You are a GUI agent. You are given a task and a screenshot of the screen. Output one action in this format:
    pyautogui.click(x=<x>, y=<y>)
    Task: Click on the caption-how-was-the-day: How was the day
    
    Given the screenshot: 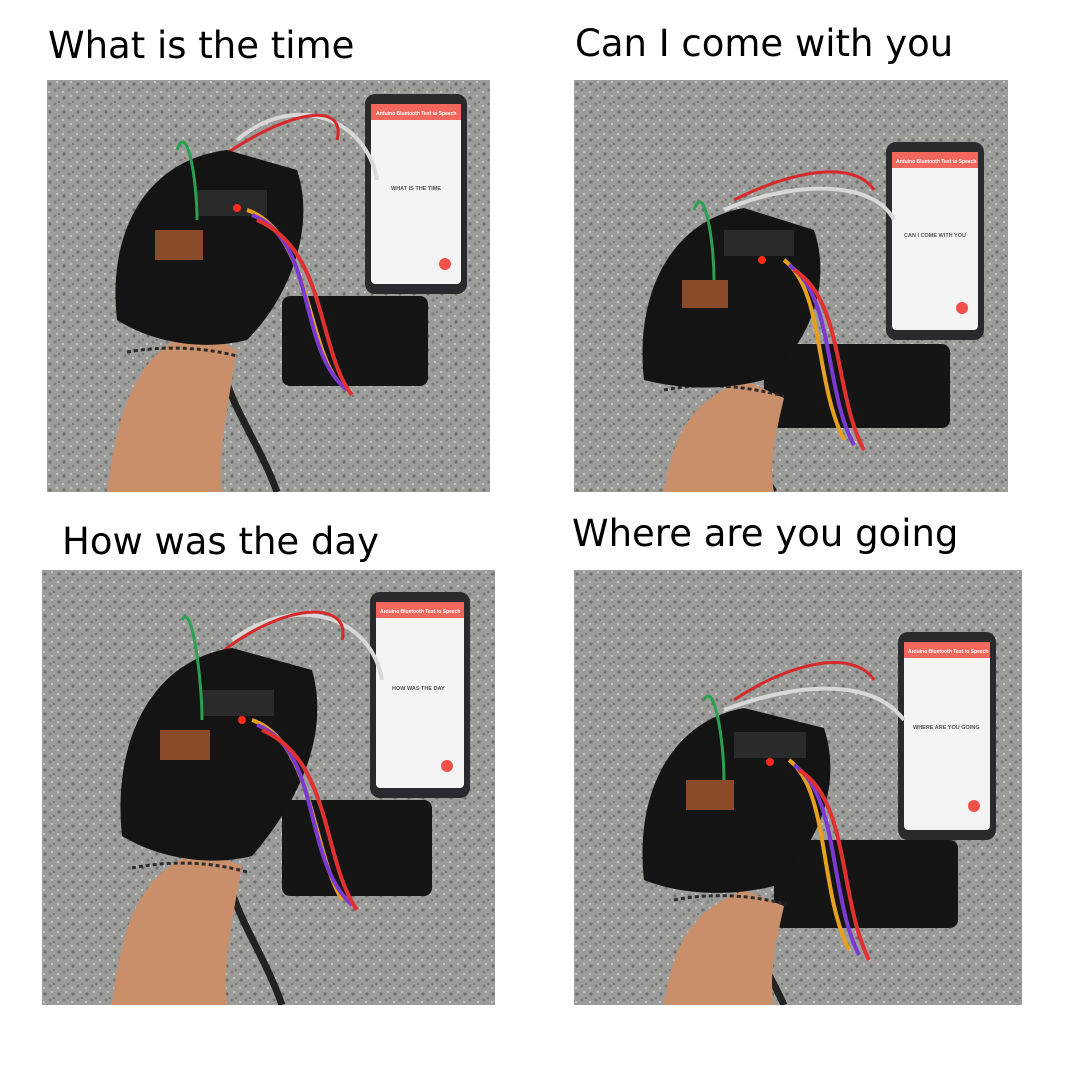 What is the action you would take?
    pyautogui.click(x=220, y=541)
    